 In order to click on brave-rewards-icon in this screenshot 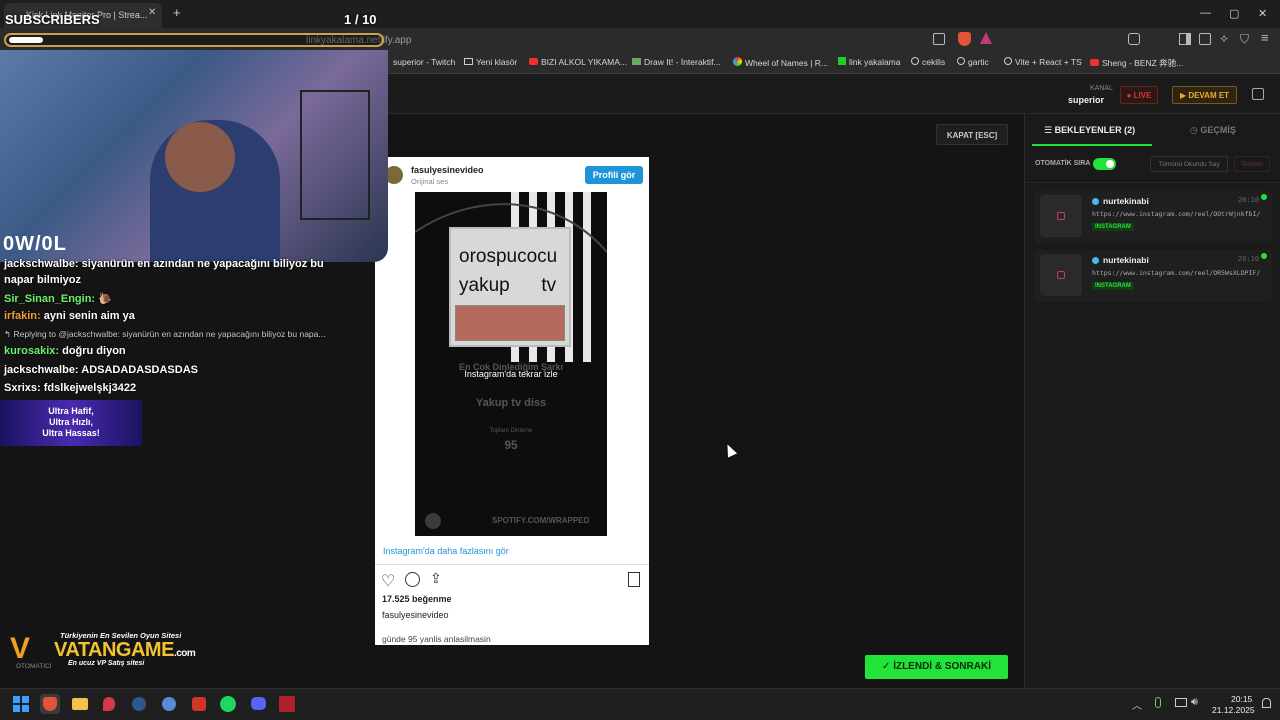, I will do `click(986, 38)`.